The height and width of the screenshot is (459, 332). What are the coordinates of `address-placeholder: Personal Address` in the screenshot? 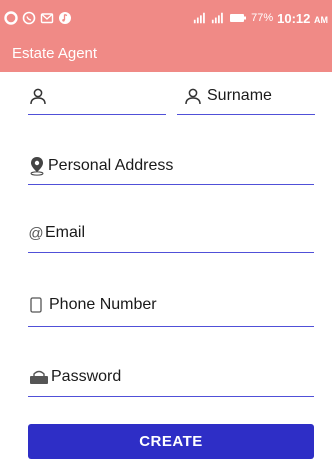 It's located at (111, 165).